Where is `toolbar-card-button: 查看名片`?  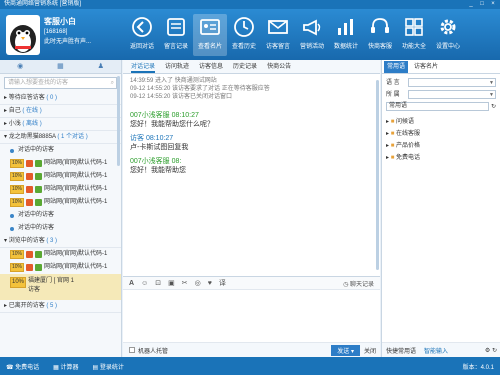
toolbar-card-button: 查看名片 is located at coordinates (210, 35).